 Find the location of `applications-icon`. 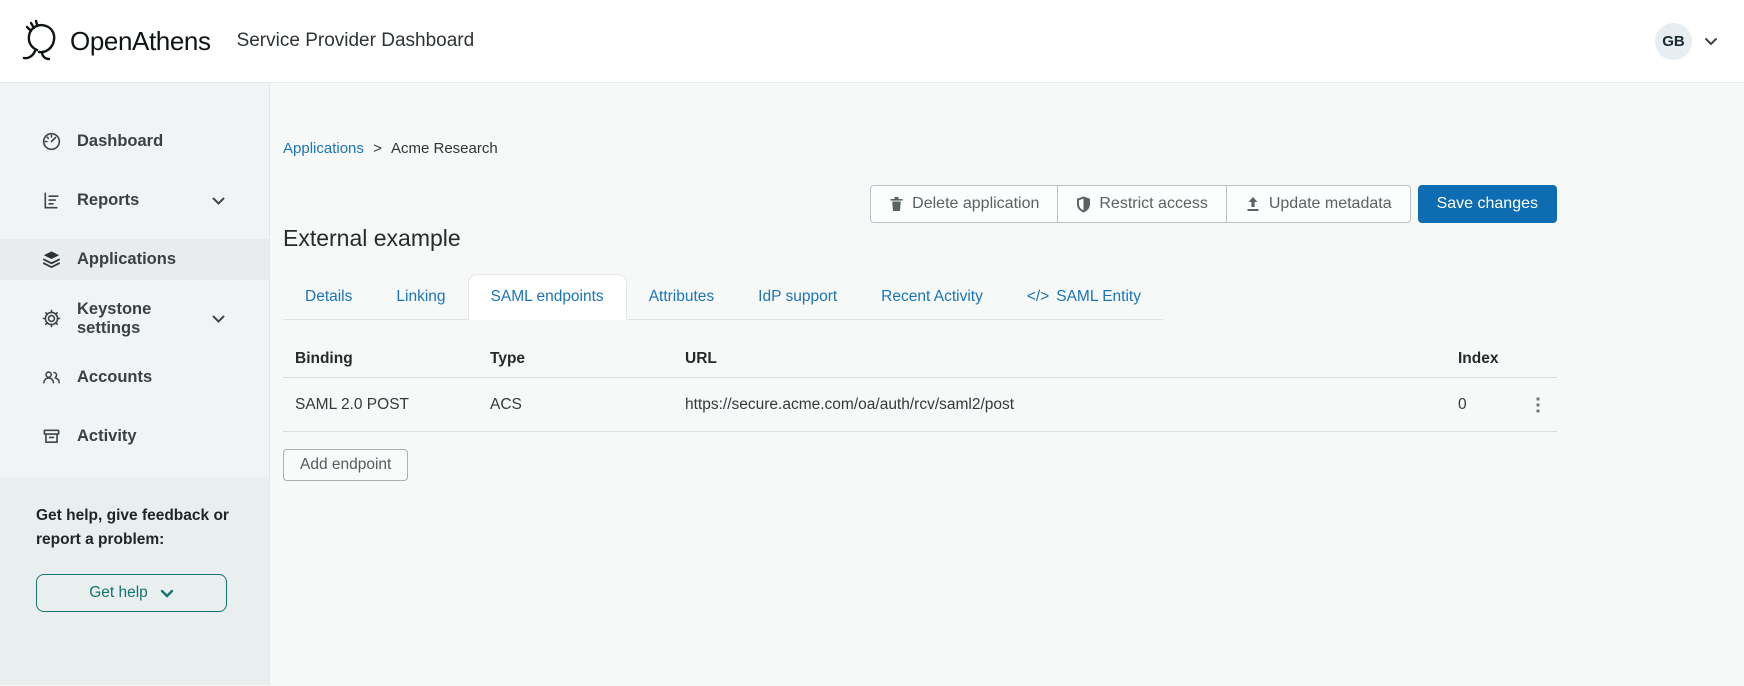

applications-icon is located at coordinates (51, 260).